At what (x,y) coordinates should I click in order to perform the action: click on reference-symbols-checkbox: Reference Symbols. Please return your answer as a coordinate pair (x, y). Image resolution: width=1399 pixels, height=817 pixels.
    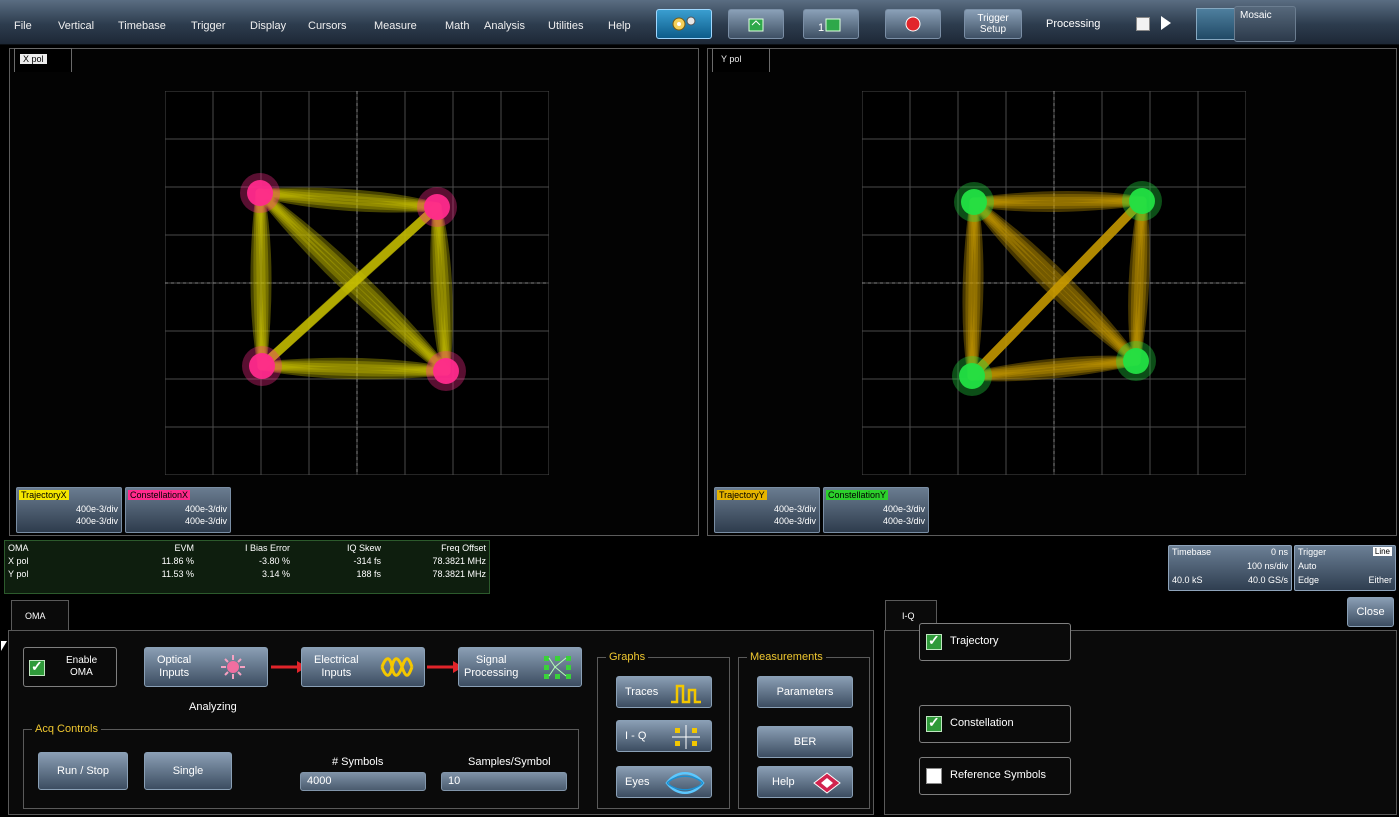
    Looking at the image, I should click on (995, 776).